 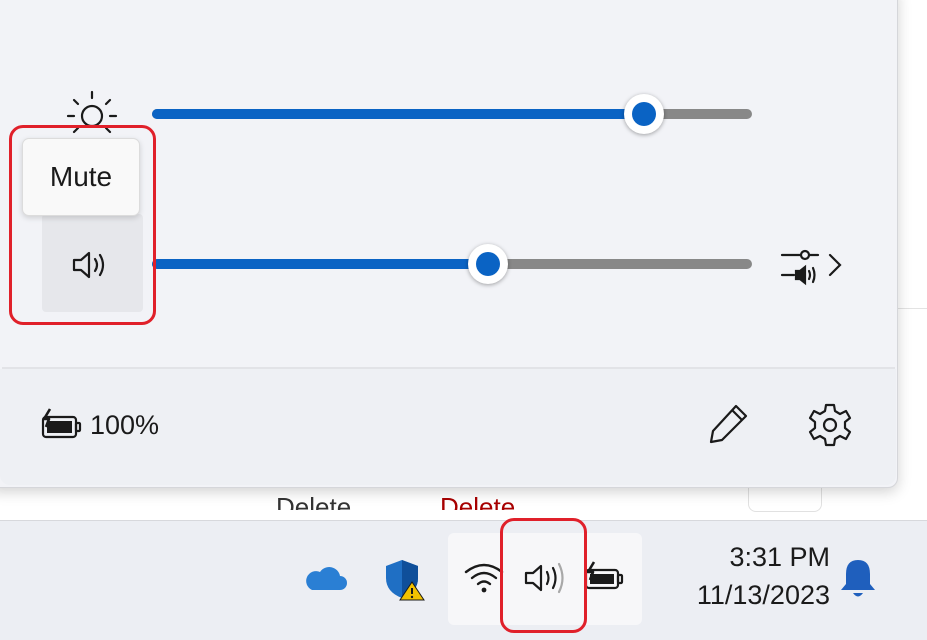 I want to click on audio-output-button, so click(x=814, y=265).